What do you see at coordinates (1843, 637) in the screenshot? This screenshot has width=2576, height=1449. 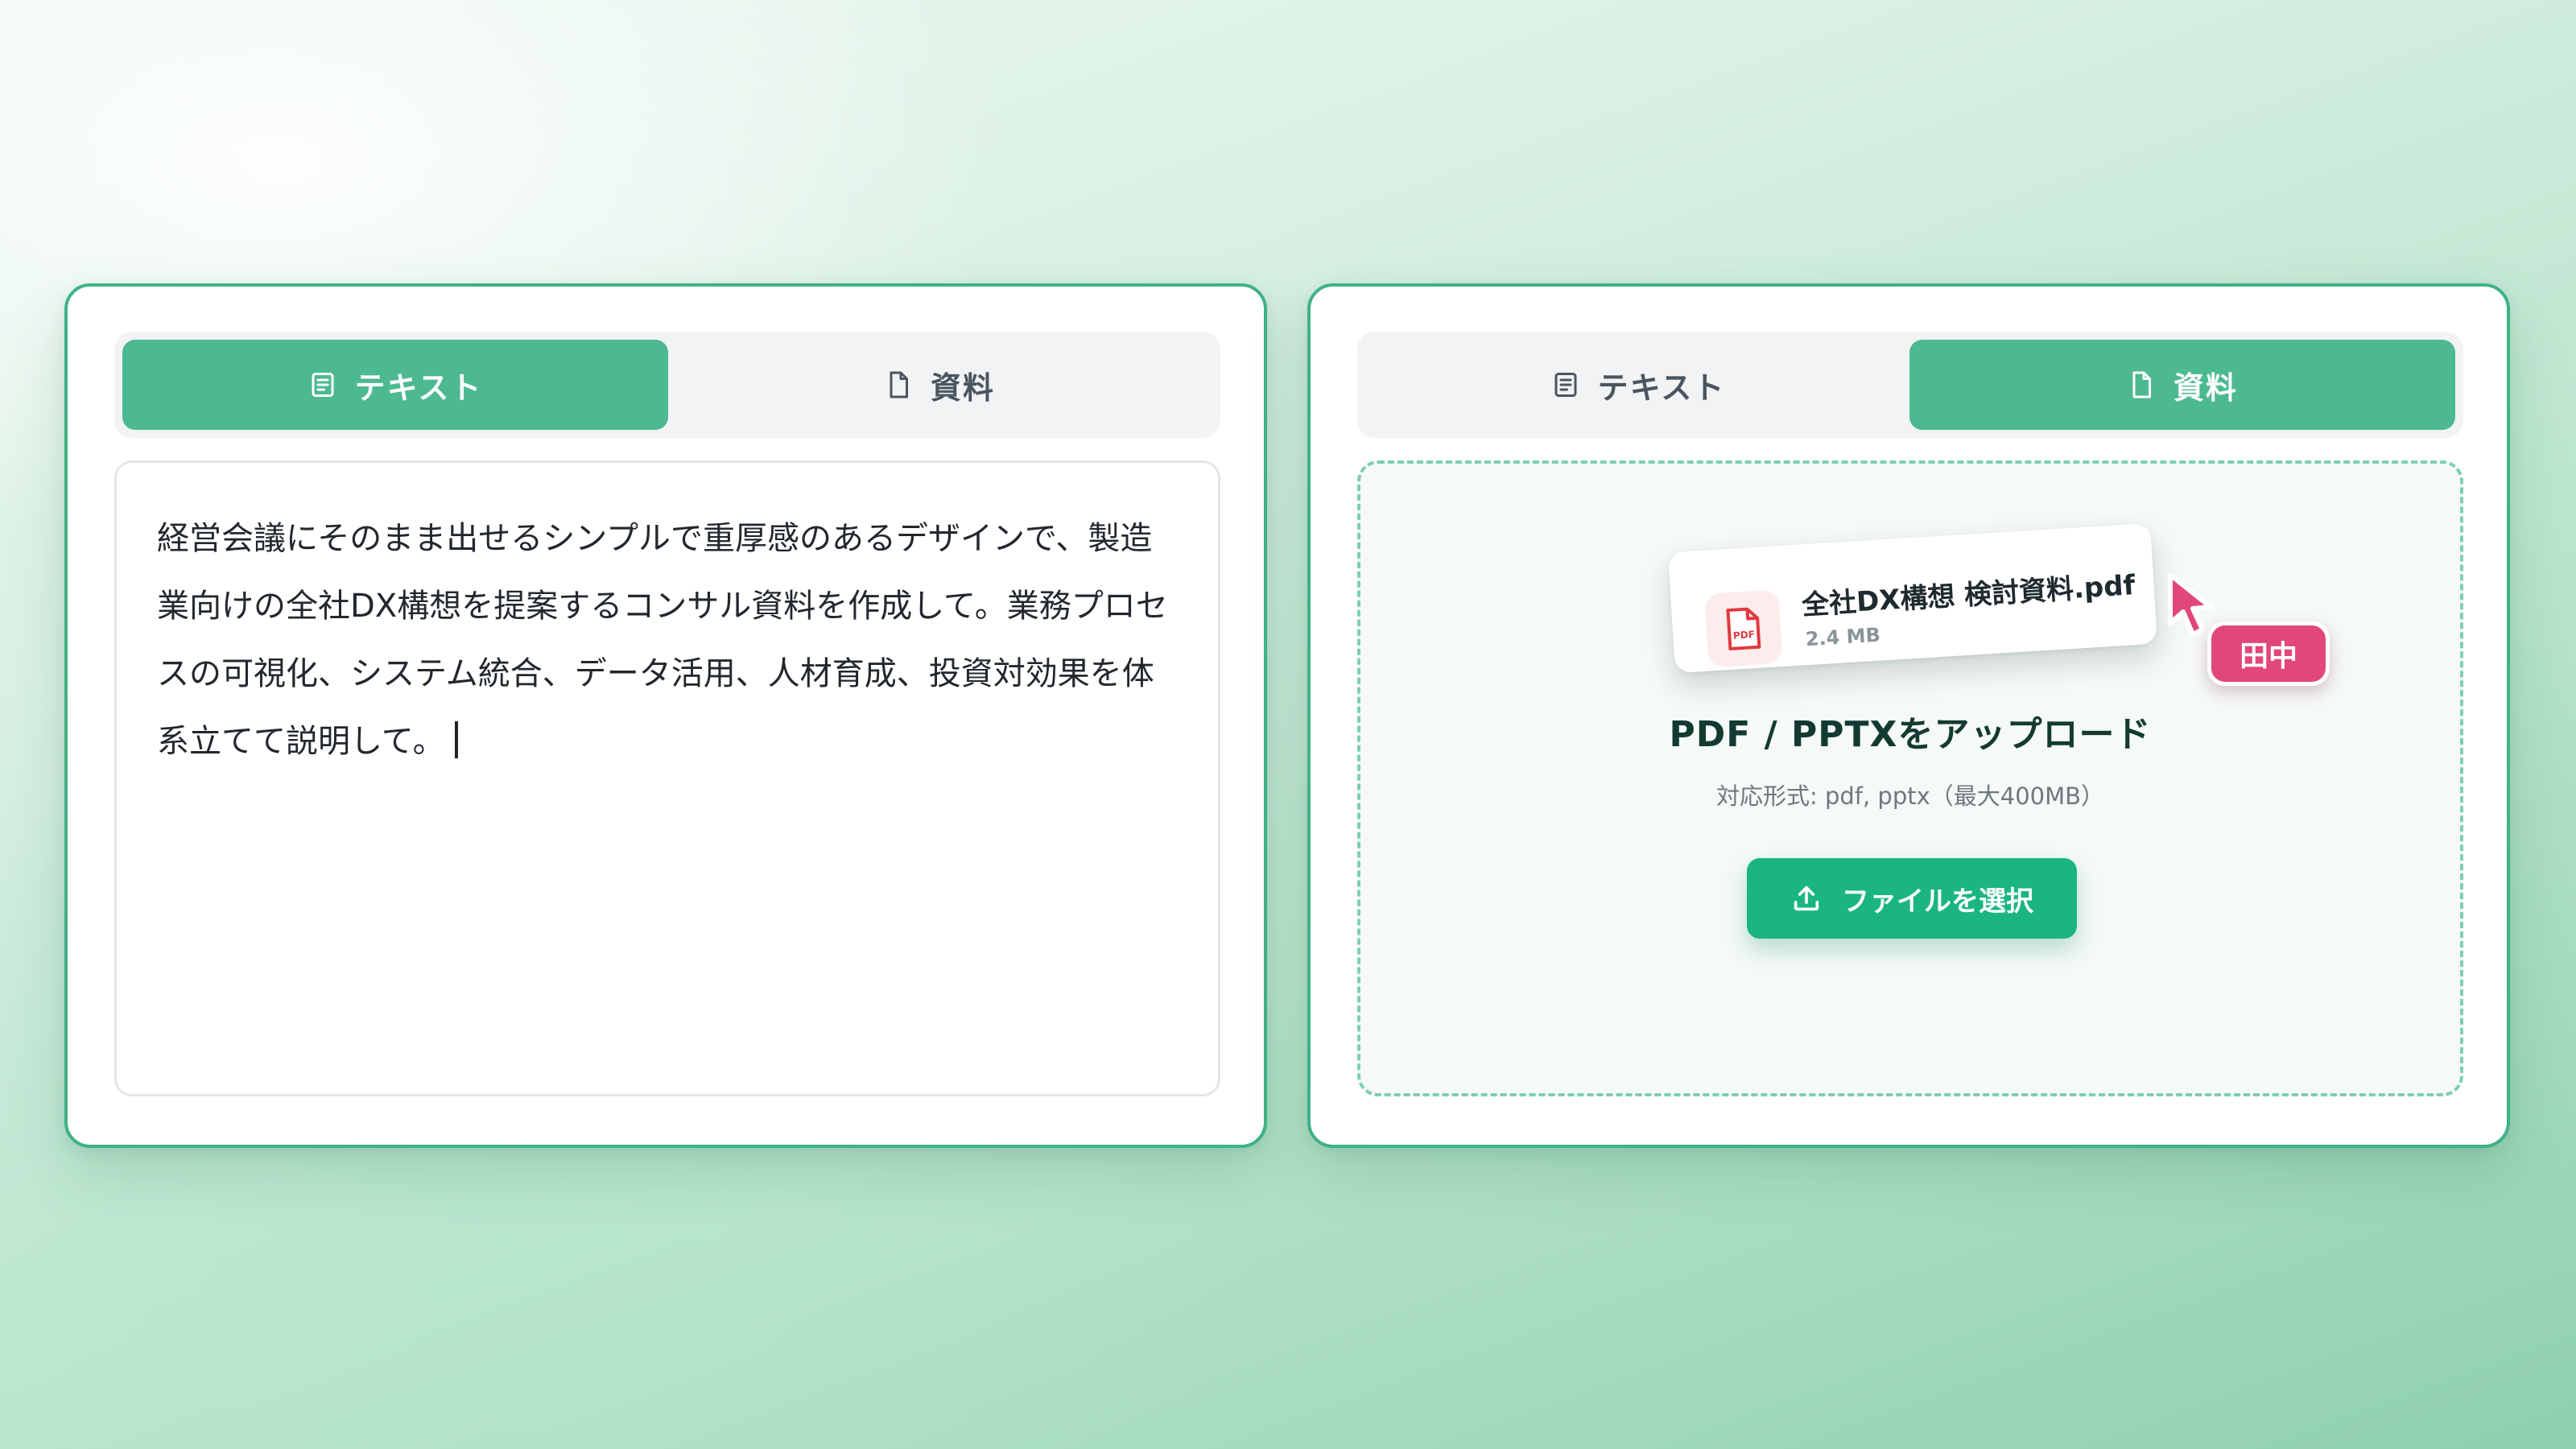 I see `file-size: 2.4 MB` at bounding box center [1843, 637].